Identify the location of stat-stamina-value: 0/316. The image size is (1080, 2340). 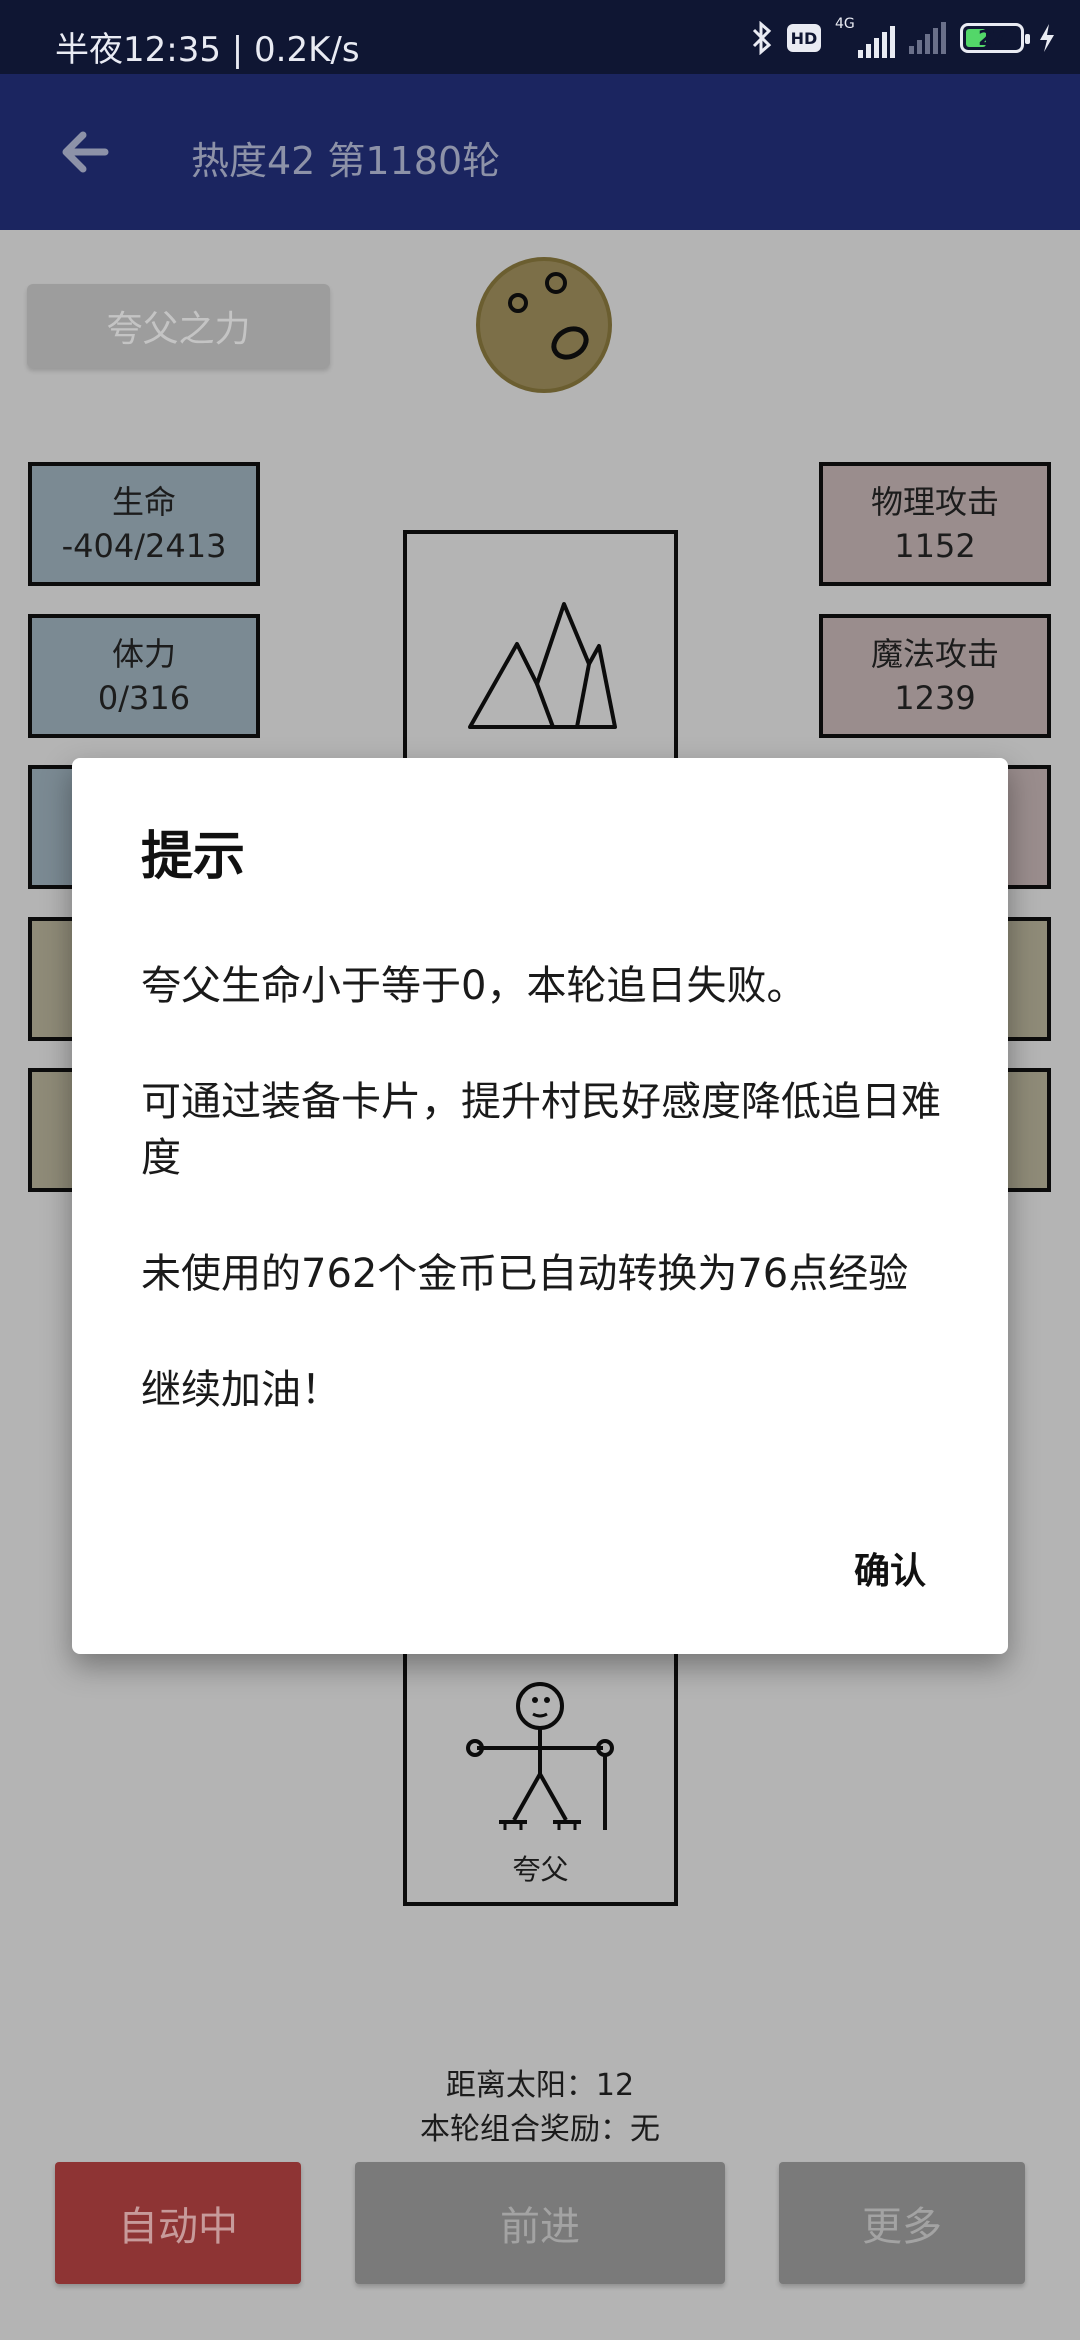
(144, 698).